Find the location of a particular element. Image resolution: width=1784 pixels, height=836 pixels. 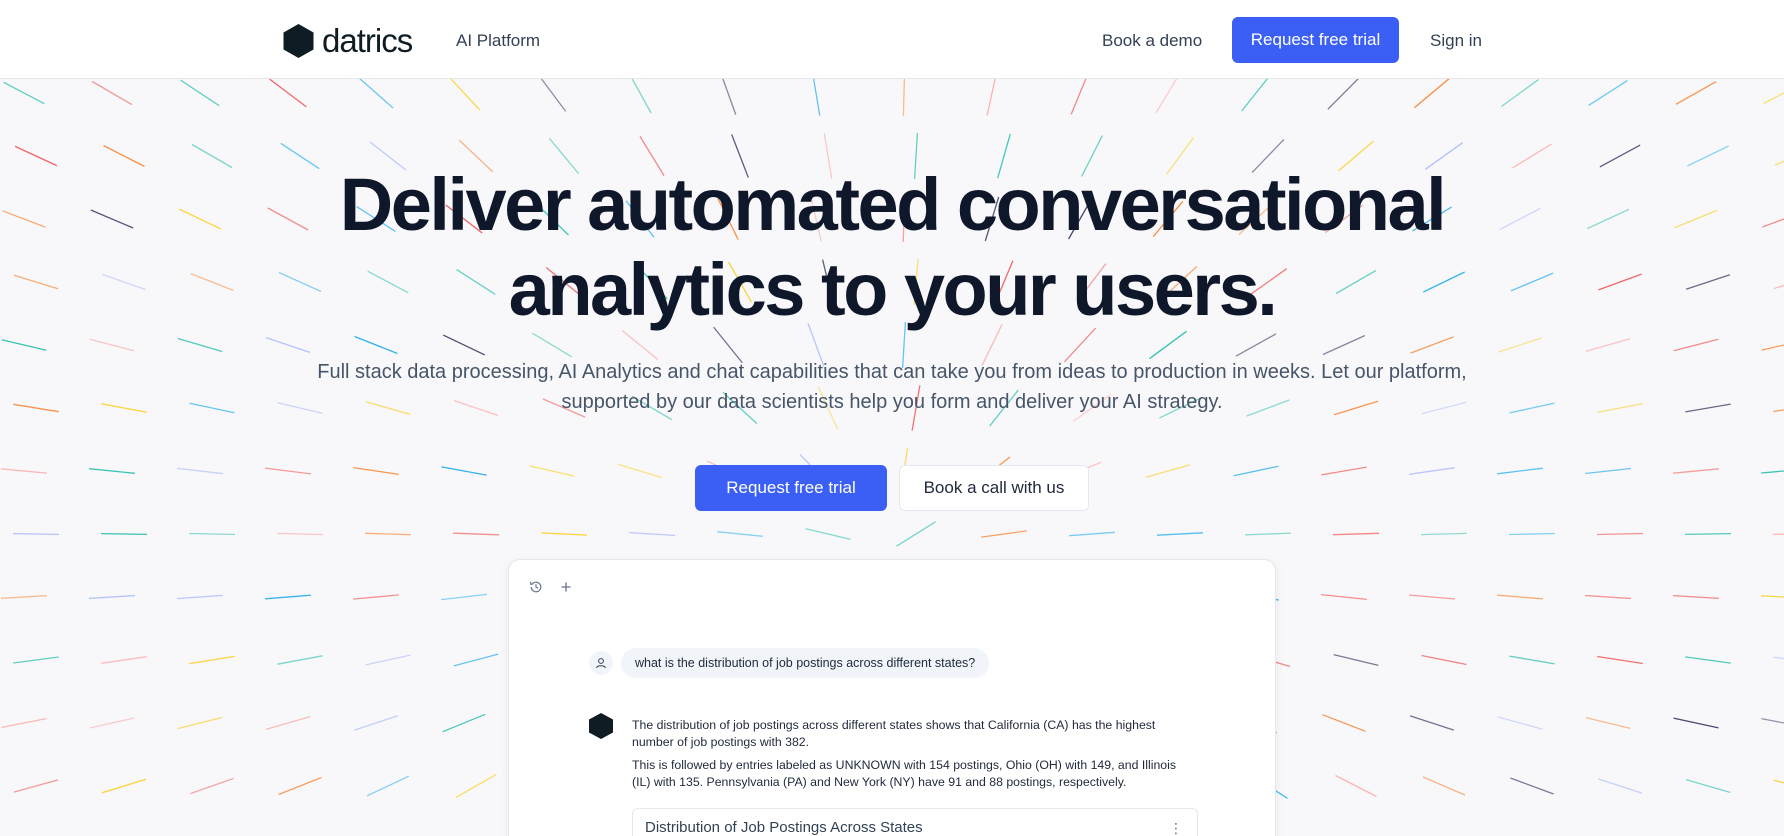

nav-sign-in-link: Sign in is located at coordinates (1456, 41).